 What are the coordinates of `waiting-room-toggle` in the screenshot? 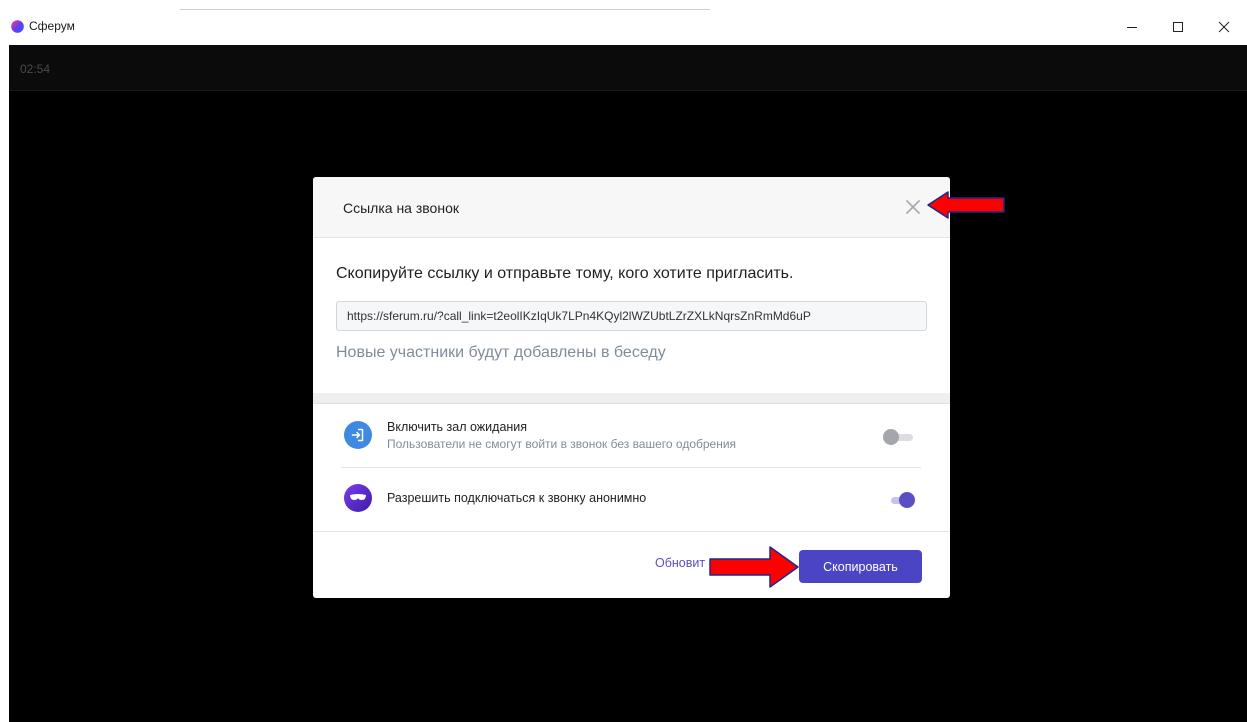 It's located at (900, 437).